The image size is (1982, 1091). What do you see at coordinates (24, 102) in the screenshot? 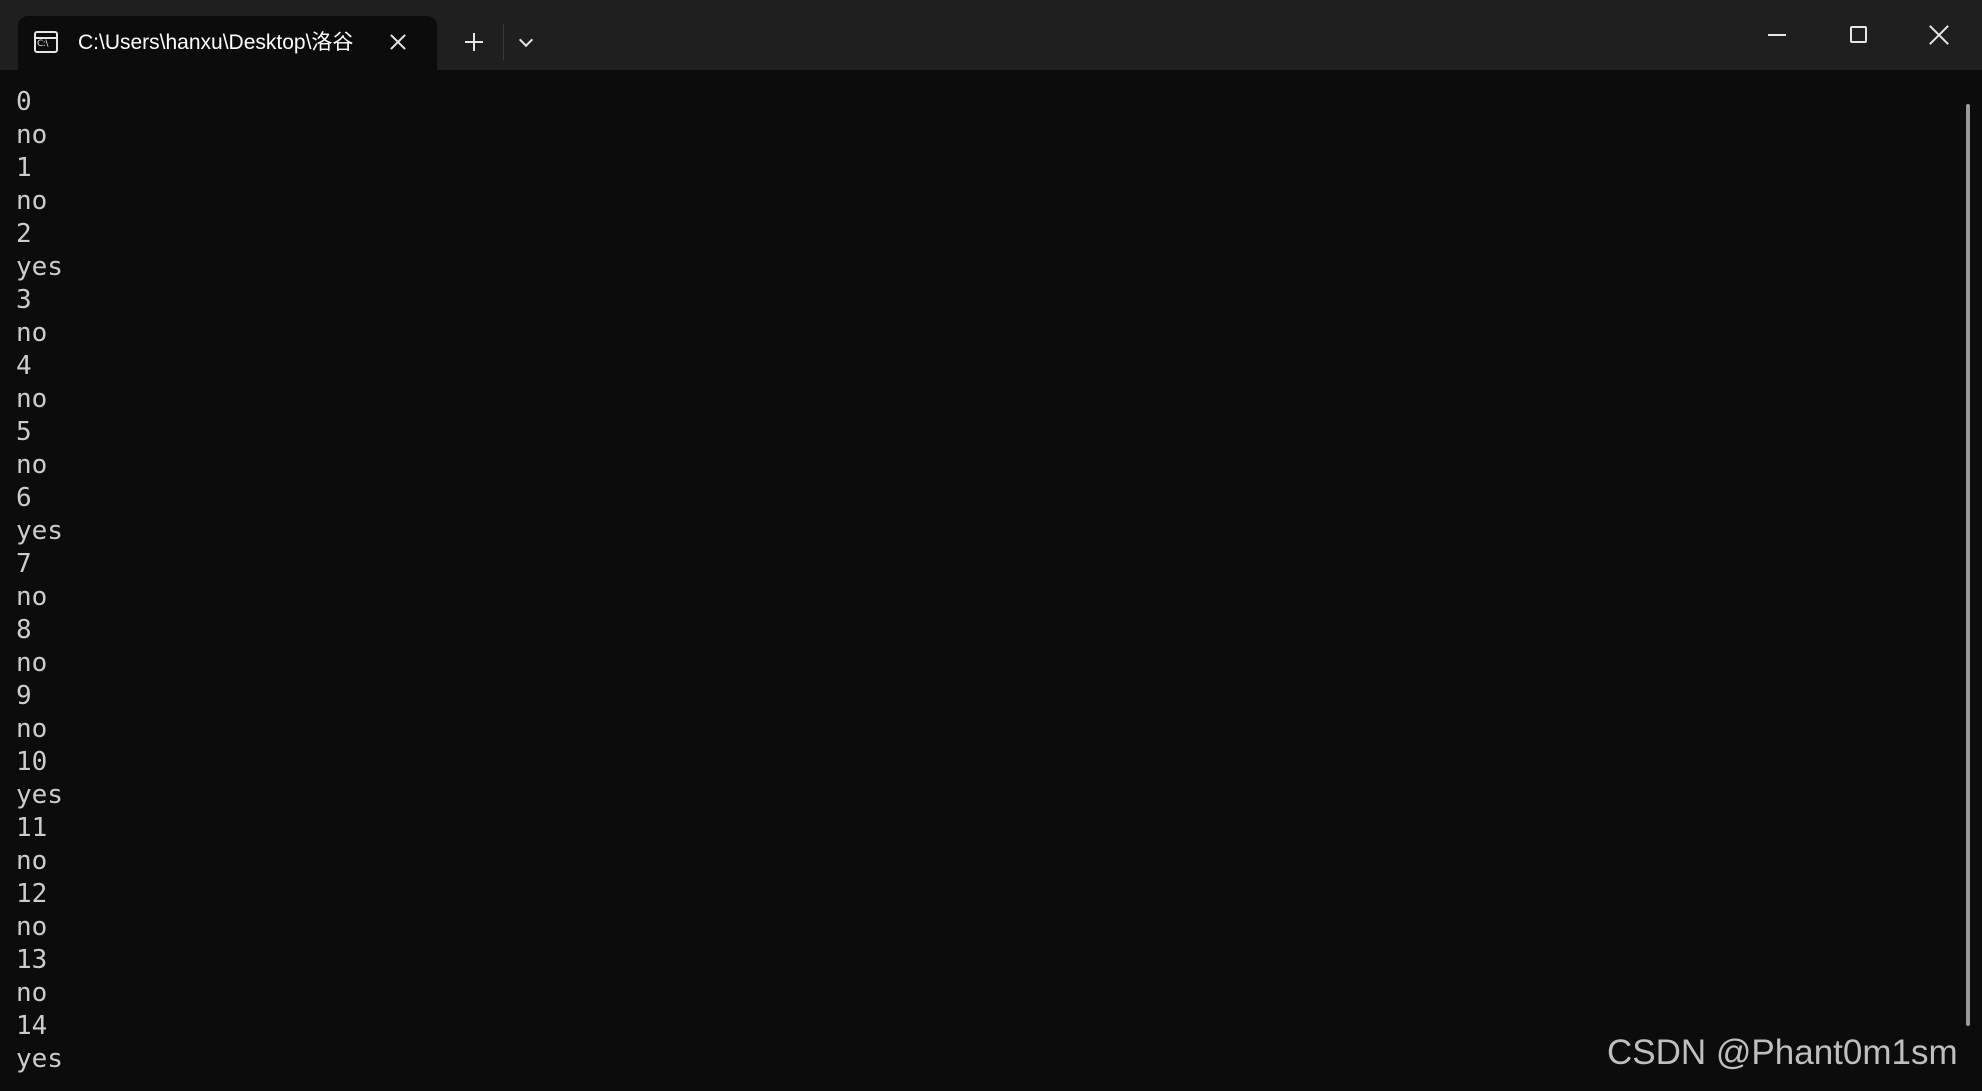
I see `terminal-line: 0` at bounding box center [24, 102].